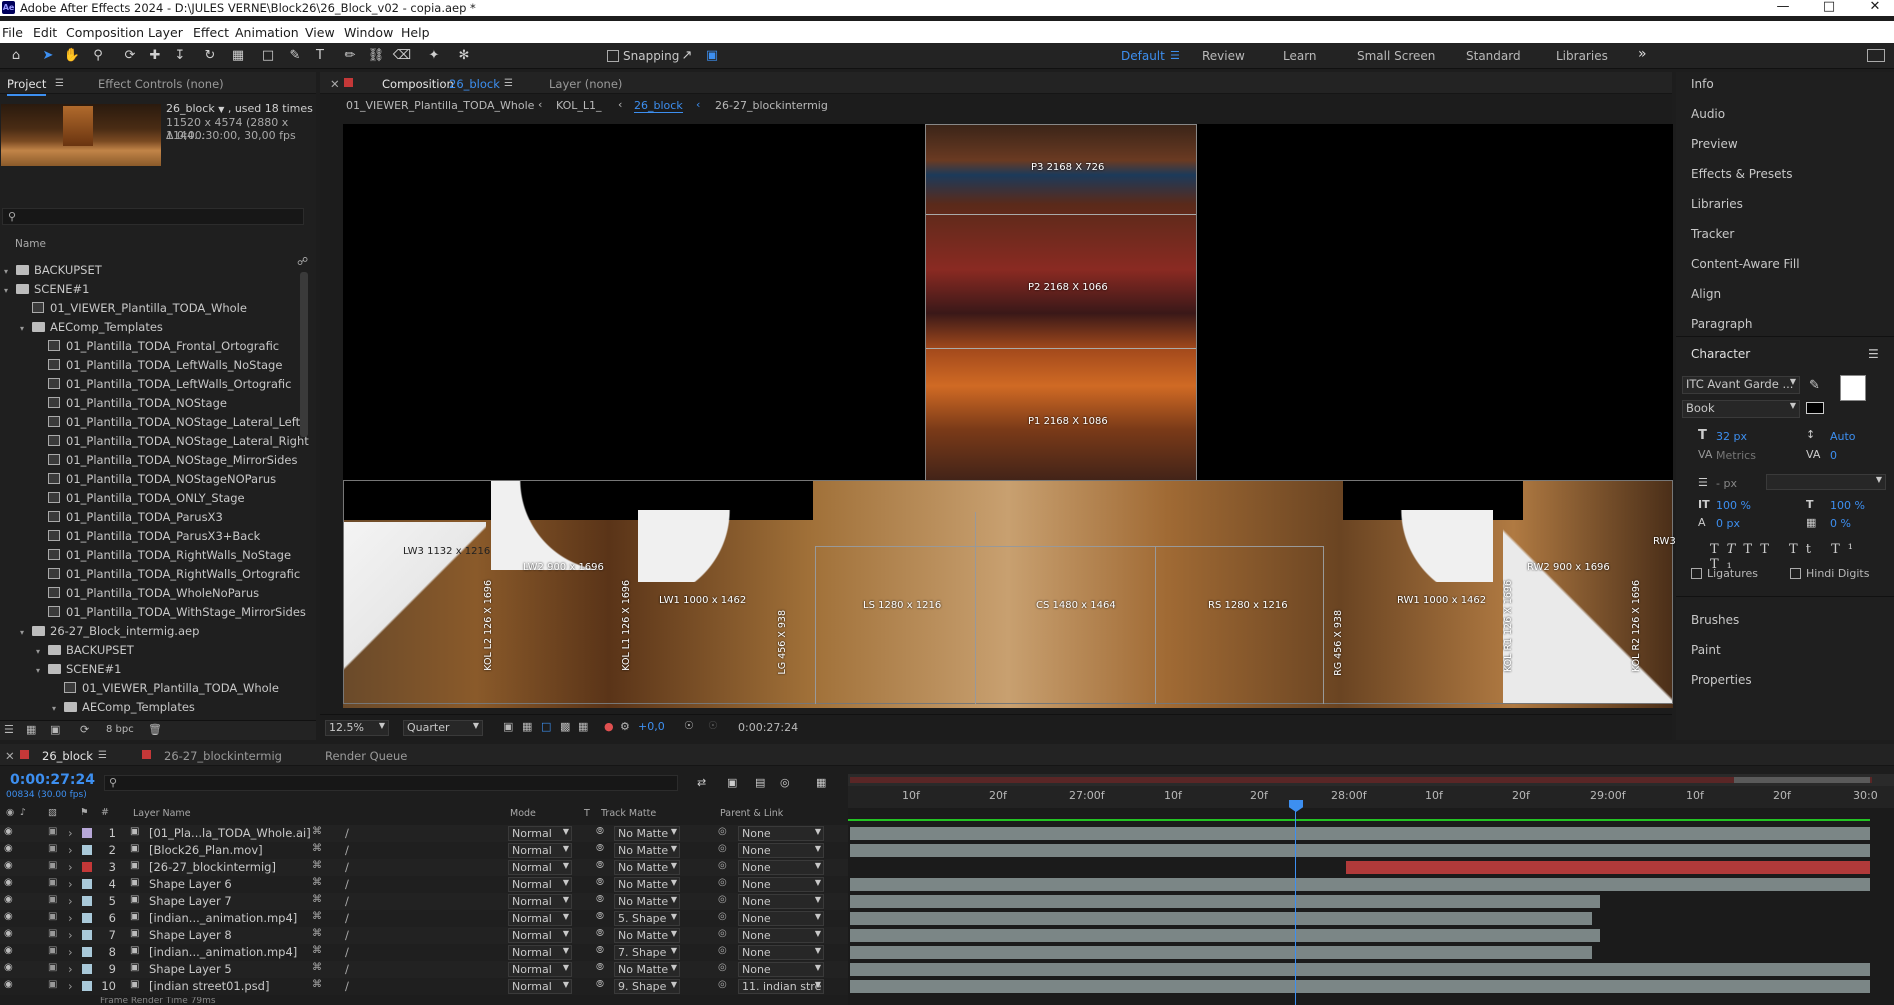 This screenshot has width=1894, height=1005. I want to click on workspace-default: Default, so click(1143, 56).